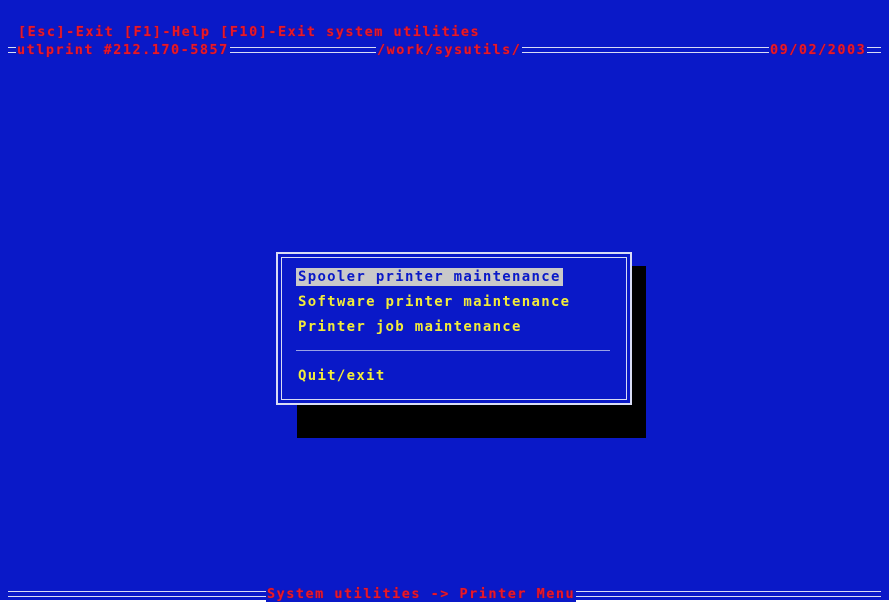 This screenshot has width=892, height=602. Describe the element at coordinates (342, 376) in the screenshot. I see `menu-item-quit: Quit/exit` at that location.